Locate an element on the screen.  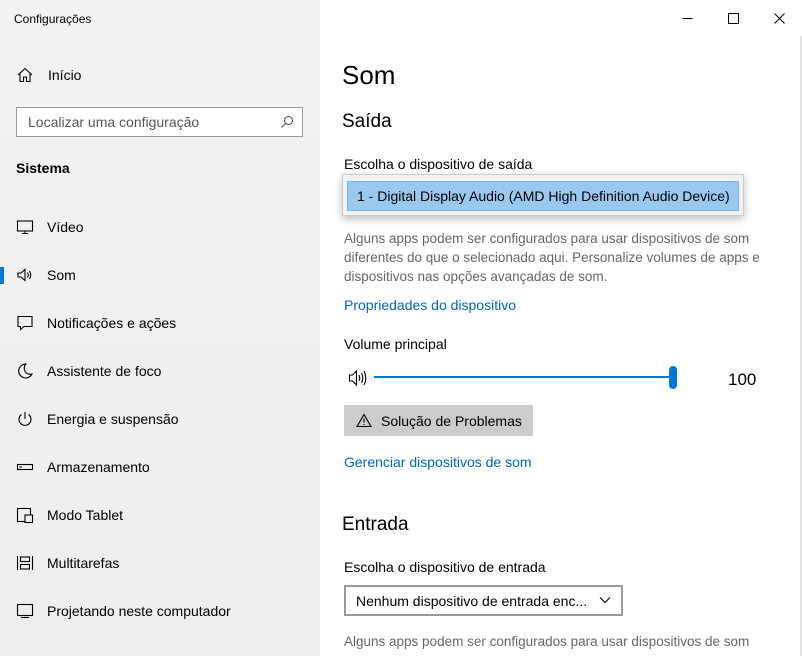
close-button is located at coordinates (779, 18).